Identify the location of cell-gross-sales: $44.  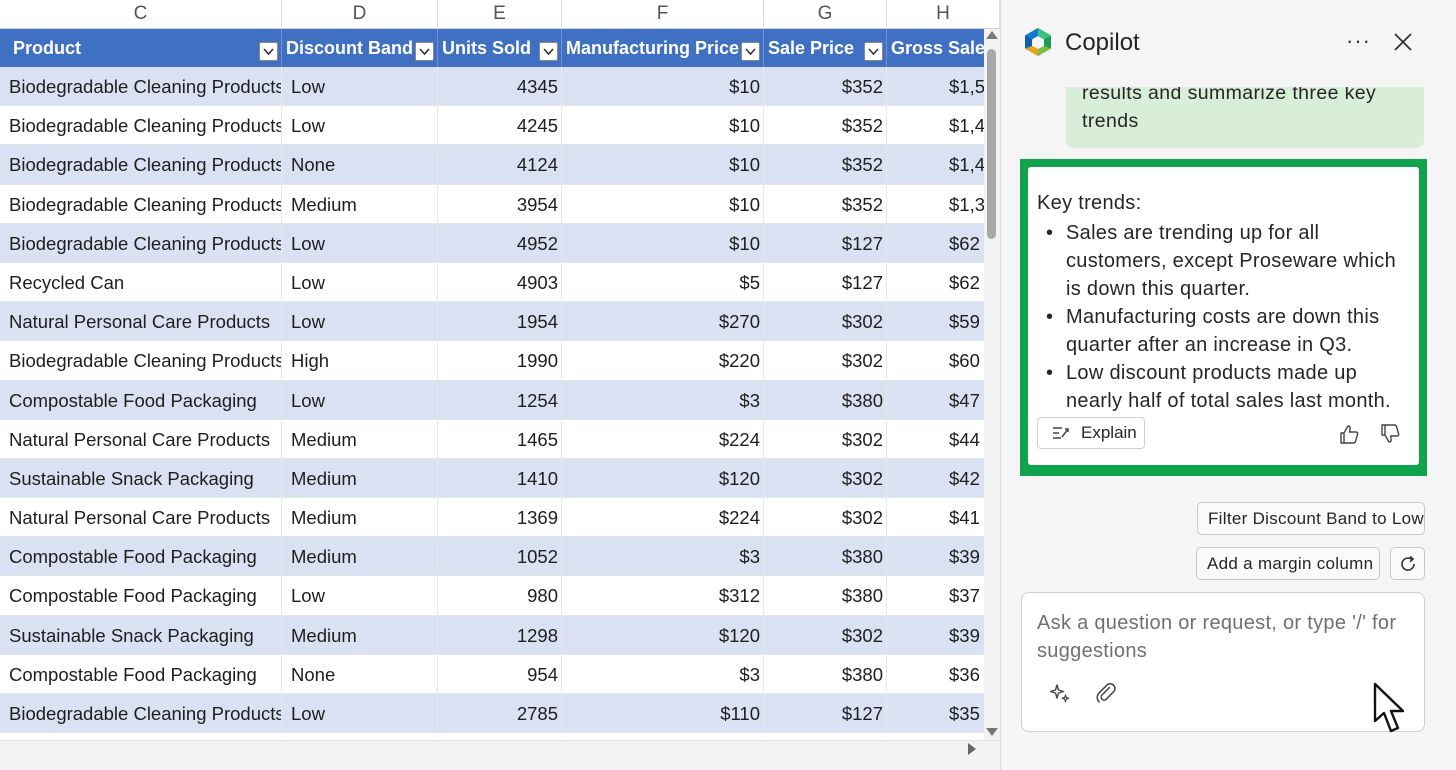
(935, 439).